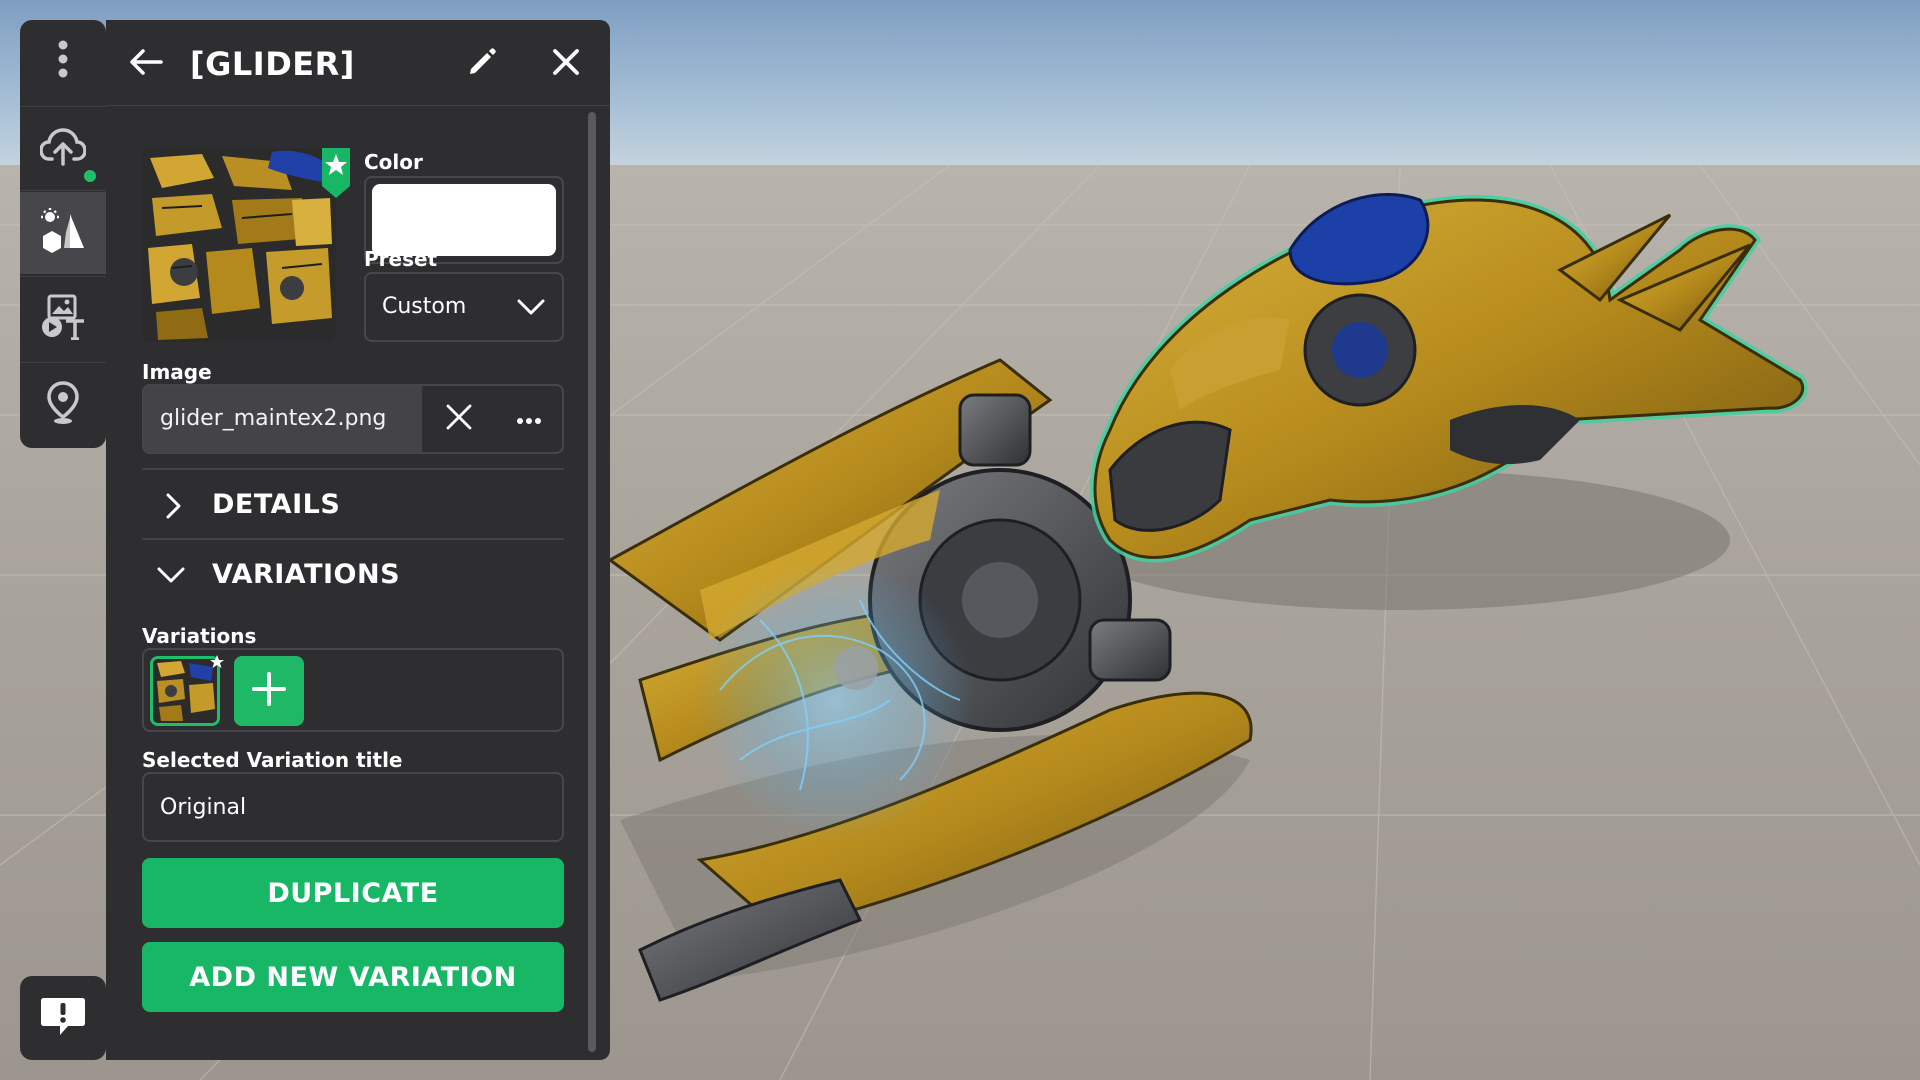  What do you see at coordinates (272, 760) in the screenshot?
I see `selected-variation-title-label: Selected Variation title` at bounding box center [272, 760].